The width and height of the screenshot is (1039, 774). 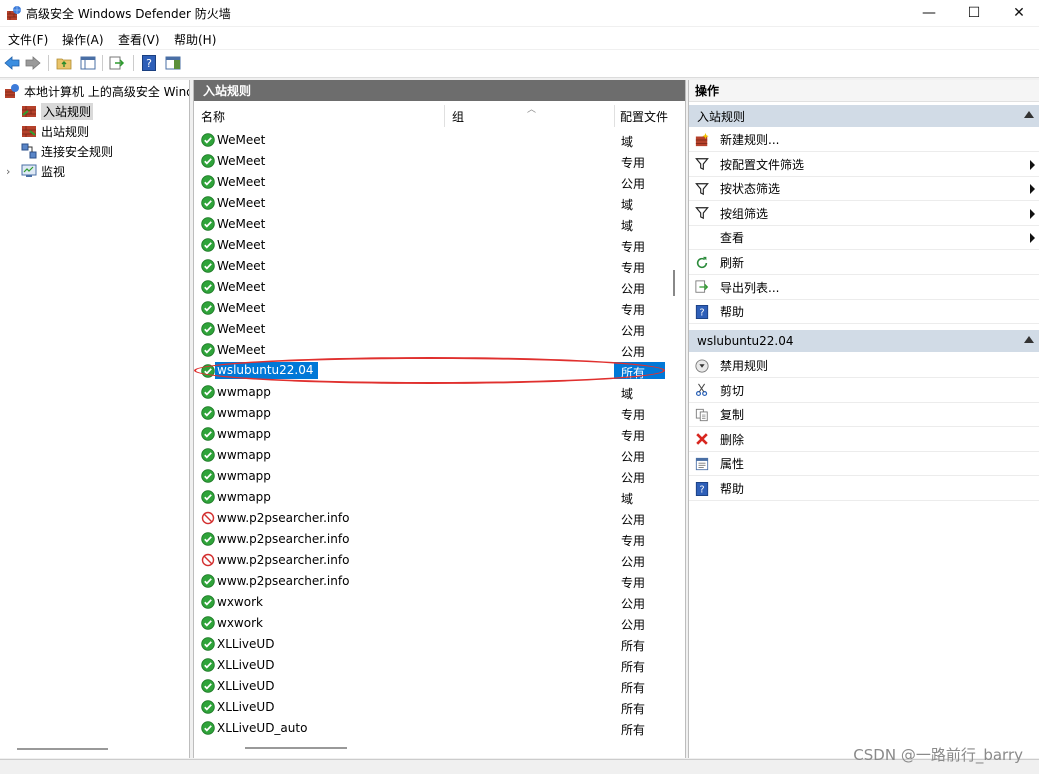 What do you see at coordinates (67, 151) in the screenshot?
I see `tree-item-connection-security-rules: 连接安全规则` at bounding box center [67, 151].